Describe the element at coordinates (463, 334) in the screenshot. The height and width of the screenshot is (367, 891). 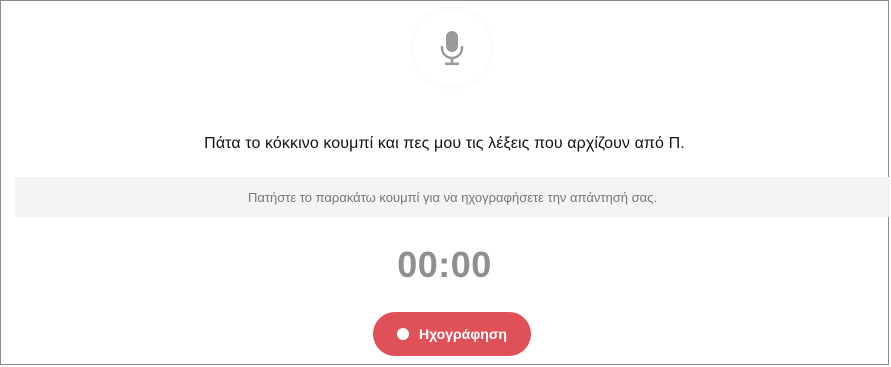
I see `record-button-label: Ηχογράφηση` at that location.